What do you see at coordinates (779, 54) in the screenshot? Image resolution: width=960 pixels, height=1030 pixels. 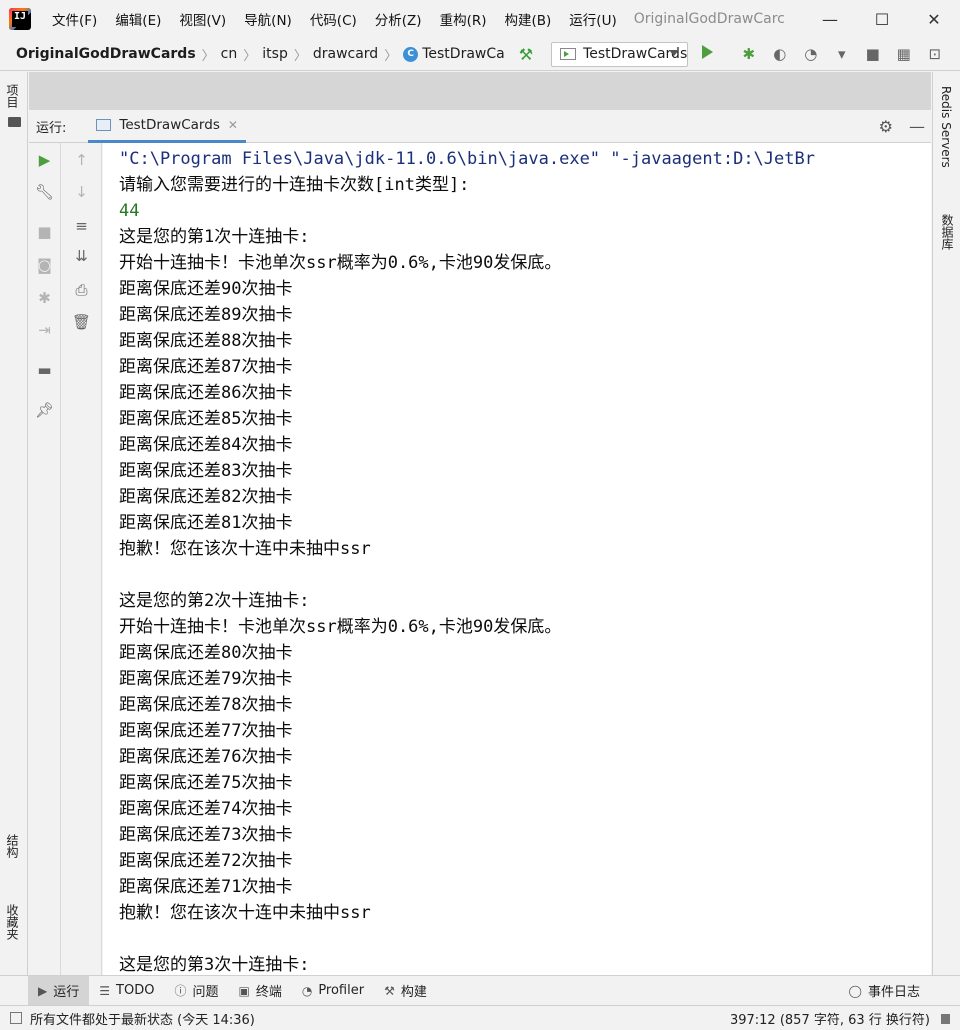 I see `coverage-icon: ◐` at bounding box center [779, 54].